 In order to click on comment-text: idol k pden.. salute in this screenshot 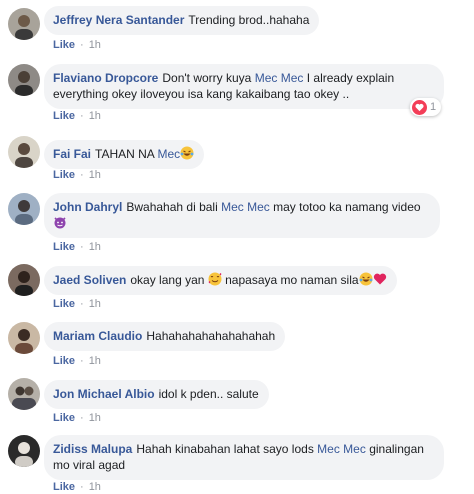, I will do `click(208, 394)`.